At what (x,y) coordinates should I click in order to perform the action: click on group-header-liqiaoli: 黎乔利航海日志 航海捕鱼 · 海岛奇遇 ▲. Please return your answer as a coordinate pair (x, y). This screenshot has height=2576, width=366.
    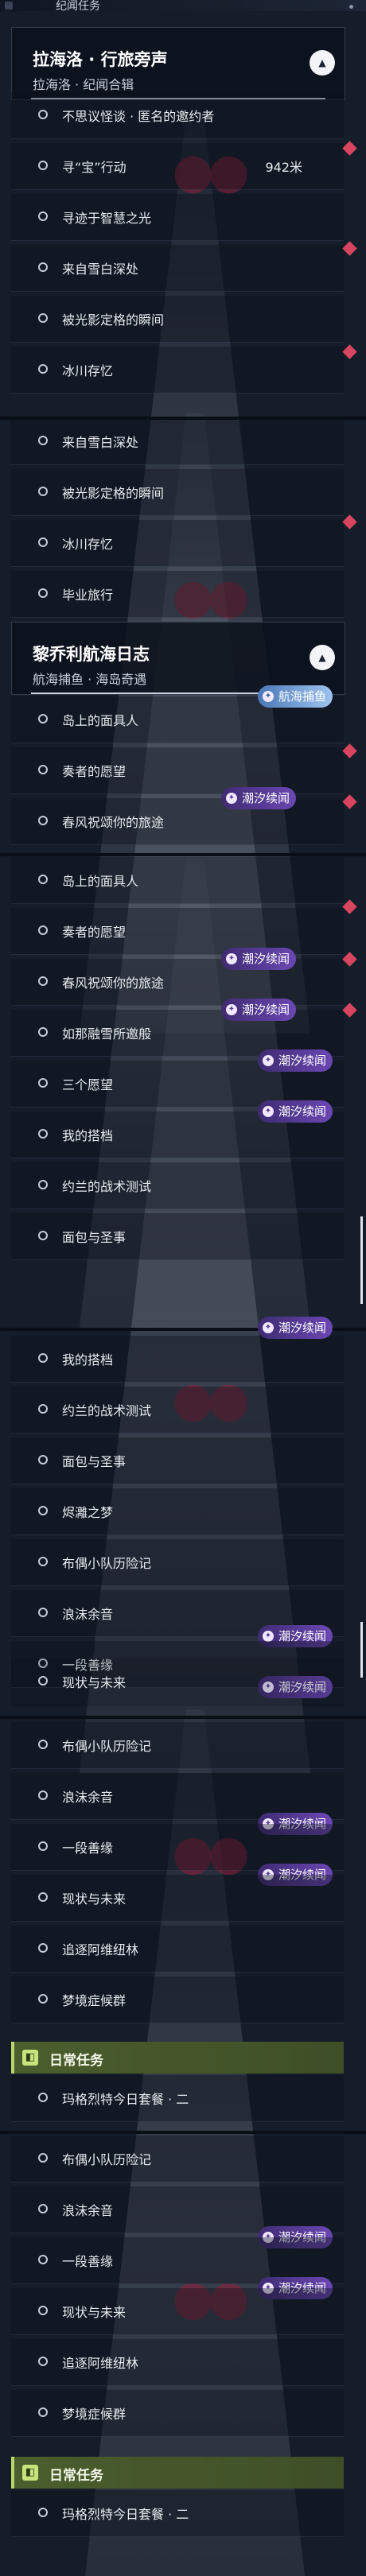
    Looking at the image, I should click on (178, 659).